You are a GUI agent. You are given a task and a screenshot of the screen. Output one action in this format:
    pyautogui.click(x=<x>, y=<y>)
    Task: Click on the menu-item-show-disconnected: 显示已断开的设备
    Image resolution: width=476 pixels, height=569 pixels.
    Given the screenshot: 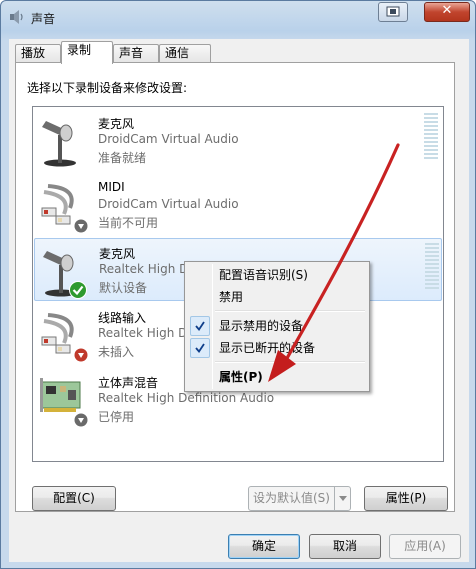 What is the action you would take?
    pyautogui.click(x=277, y=348)
    